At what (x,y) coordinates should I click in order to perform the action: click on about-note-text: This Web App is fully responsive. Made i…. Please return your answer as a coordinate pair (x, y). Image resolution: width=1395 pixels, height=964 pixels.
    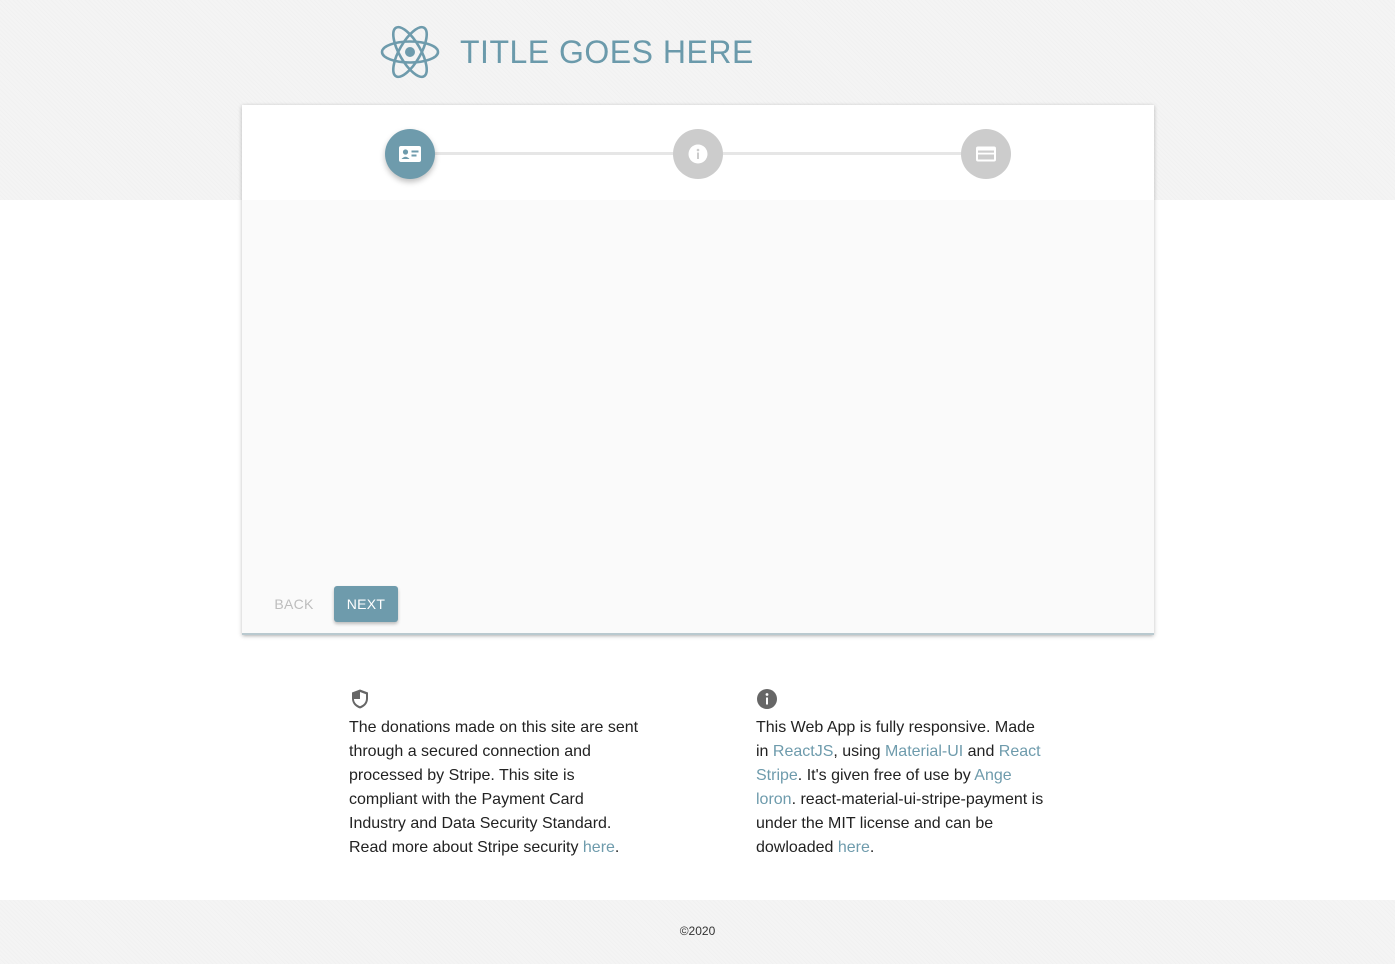
    Looking at the image, I should click on (901, 788).